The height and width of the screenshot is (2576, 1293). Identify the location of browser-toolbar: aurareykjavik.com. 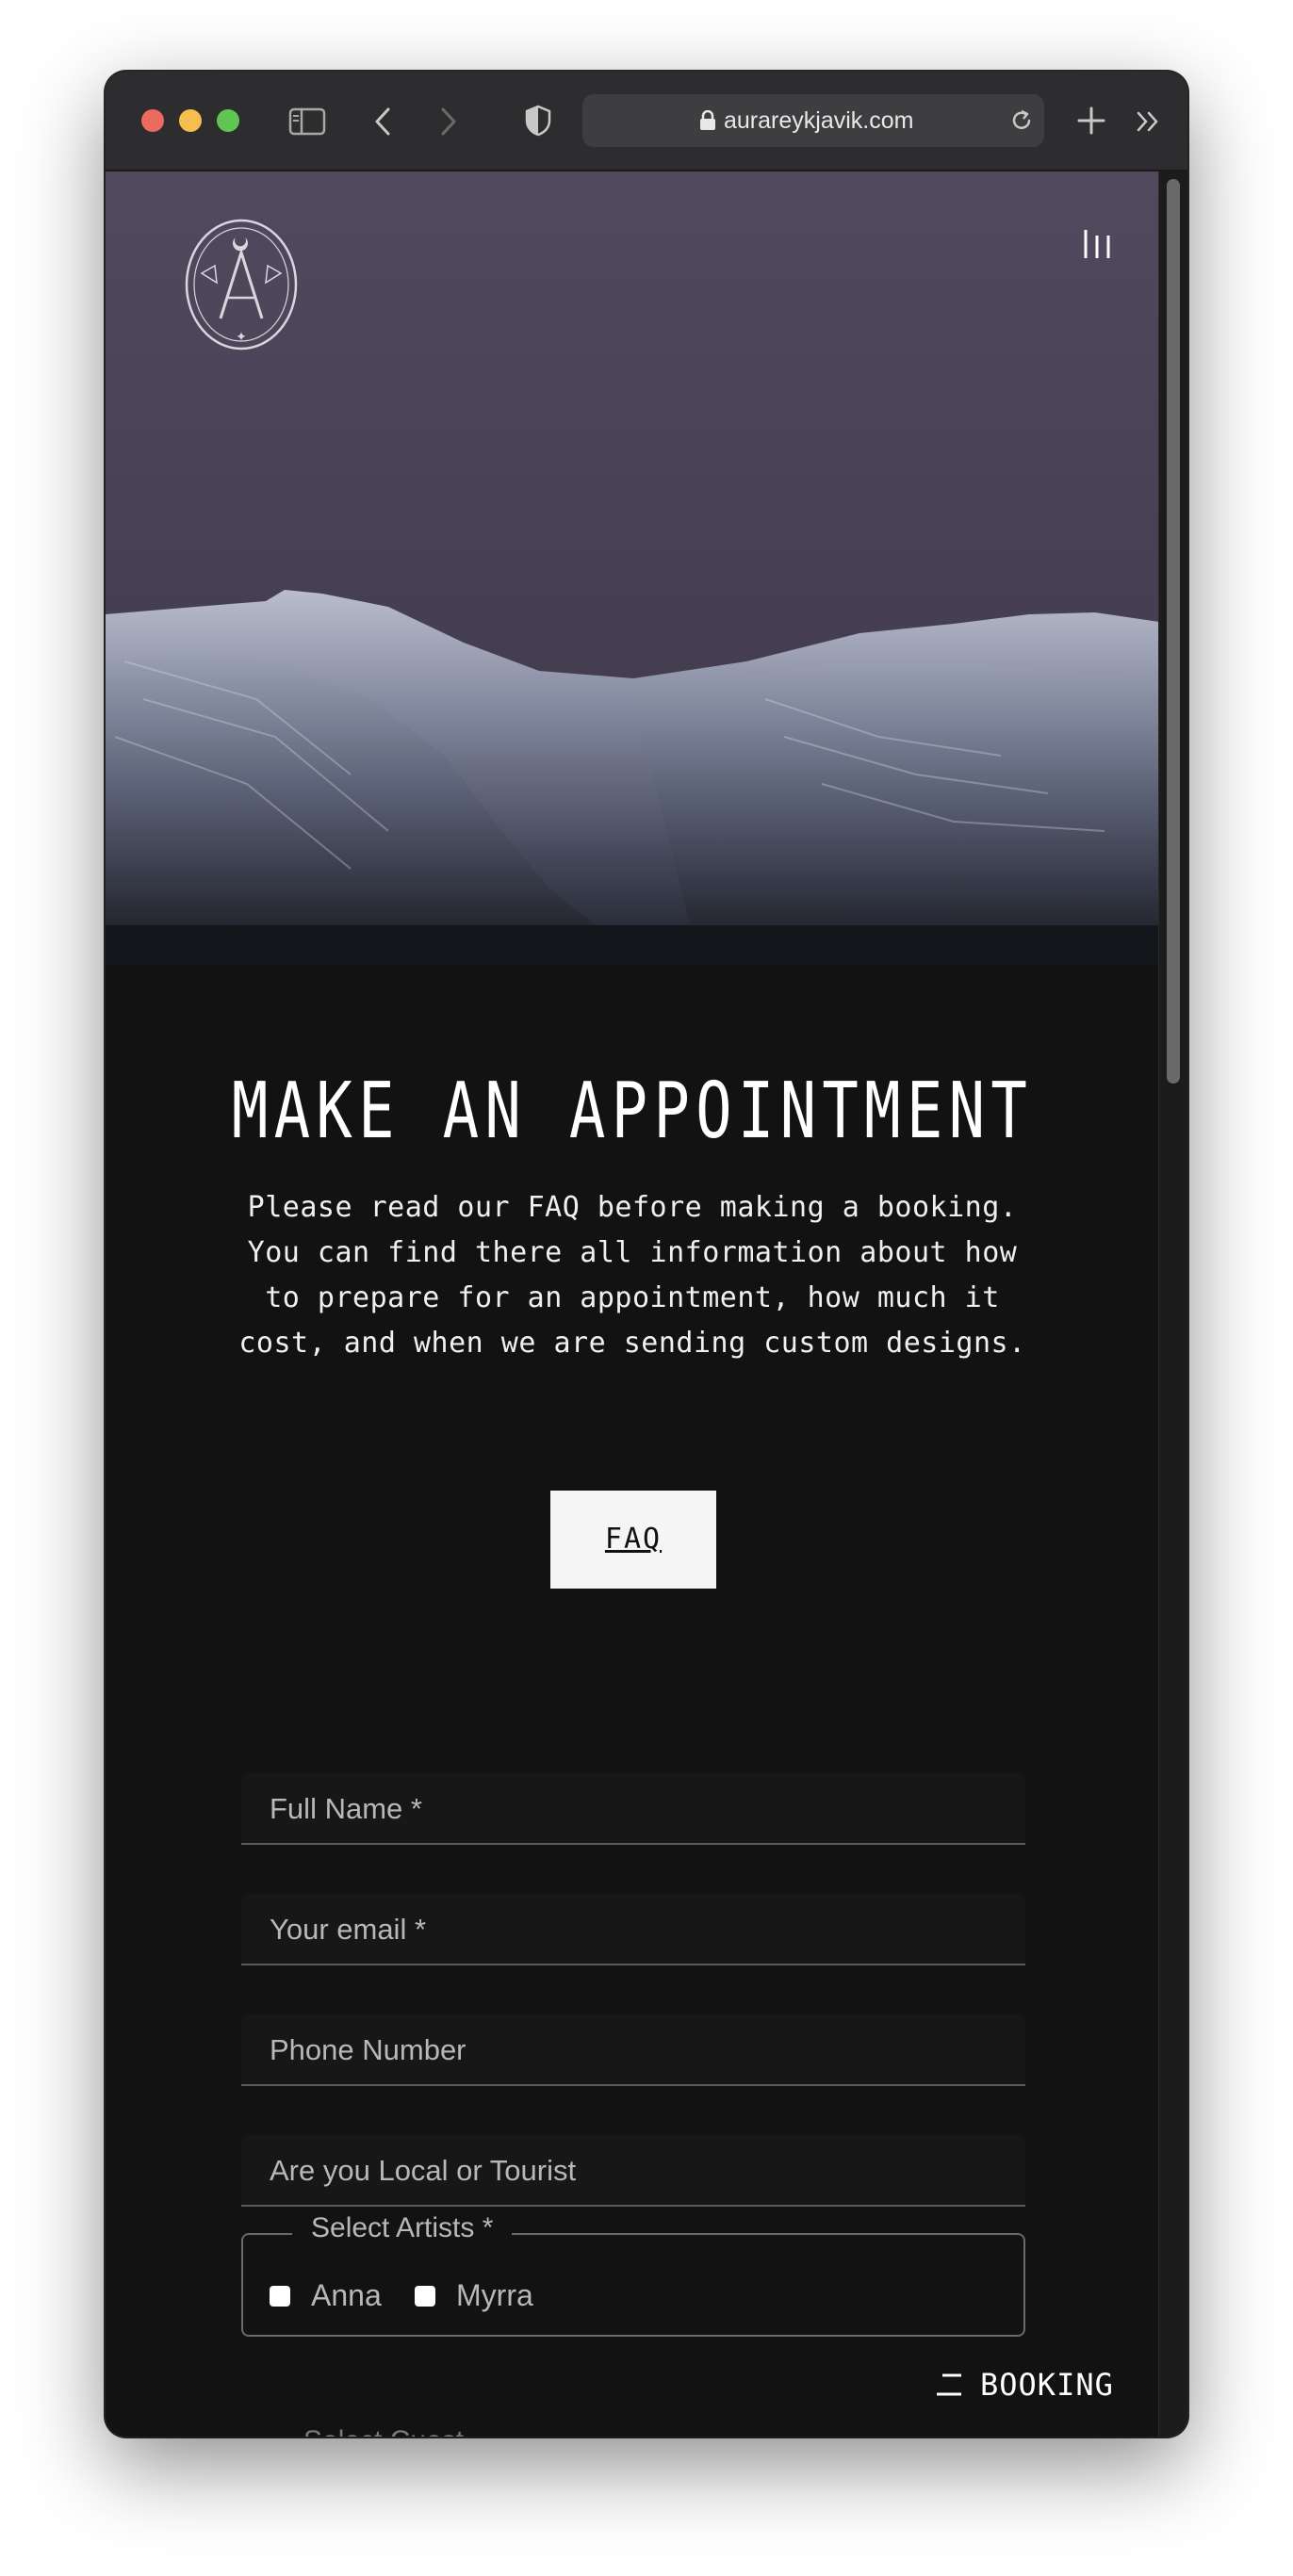
(646, 121).